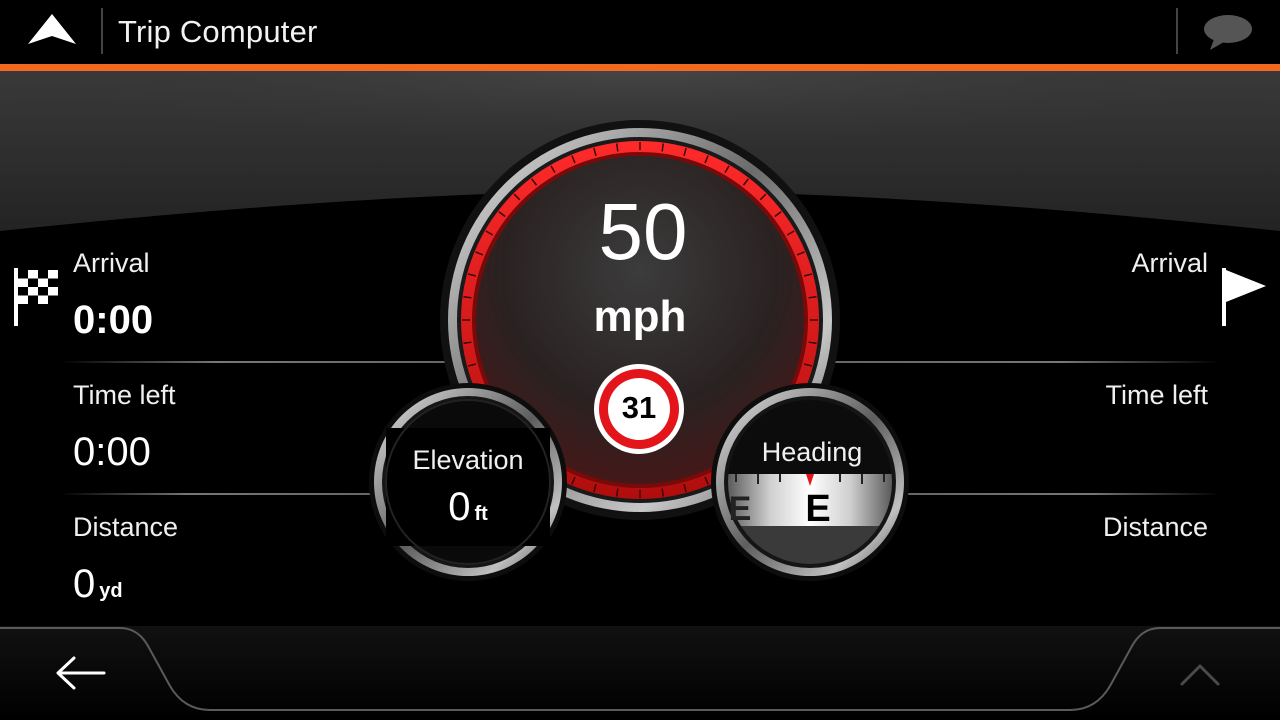 This screenshot has height=720, width=1280. What do you see at coordinates (640, 316) in the screenshot?
I see `speed-unit: mph` at bounding box center [640, 316].